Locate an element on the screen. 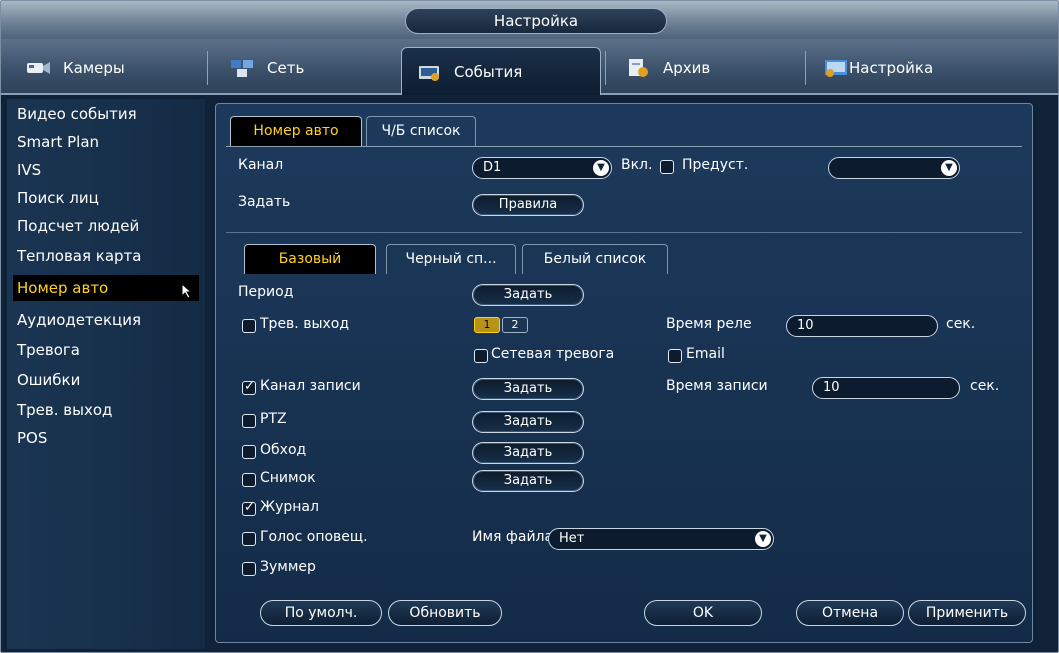 This screenshot has height=653, width=1059. period-set-button: Задать is located at coordinates (528, 295).